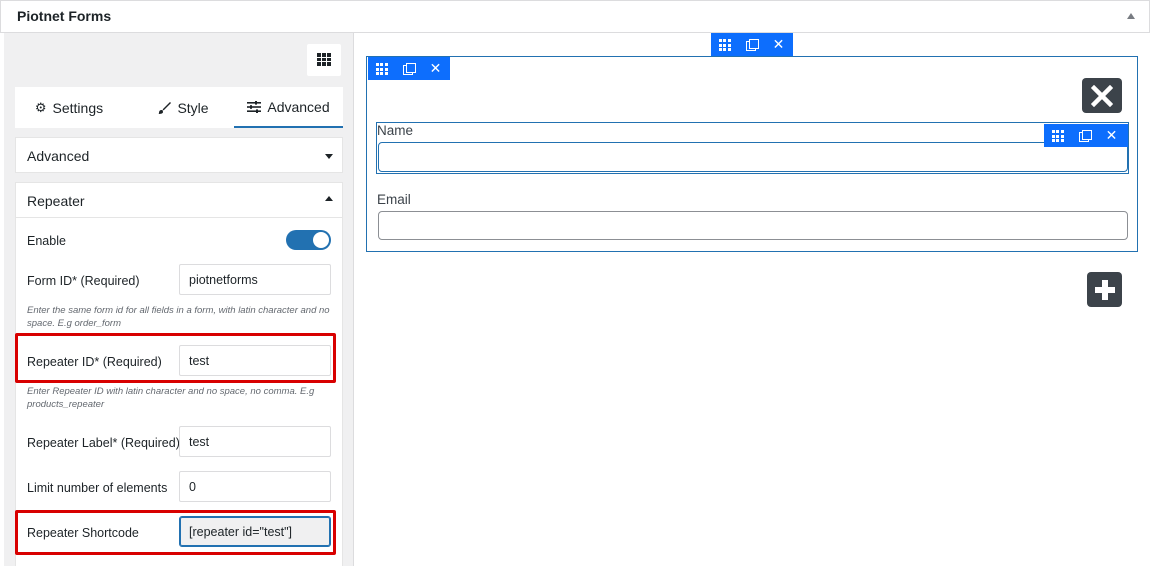 This screenshot has height=566, width=1150. I want to click on collapse-toggle-icon, so click(1131, 16).